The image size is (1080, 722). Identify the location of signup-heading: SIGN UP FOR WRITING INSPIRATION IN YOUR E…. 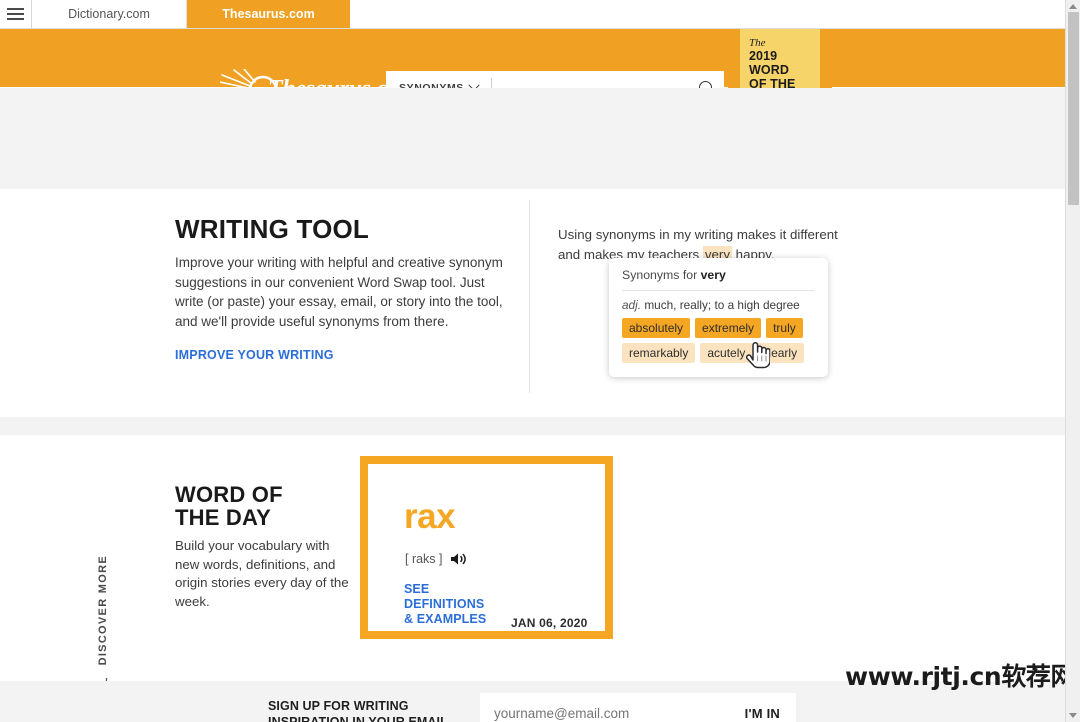
(358, 710).